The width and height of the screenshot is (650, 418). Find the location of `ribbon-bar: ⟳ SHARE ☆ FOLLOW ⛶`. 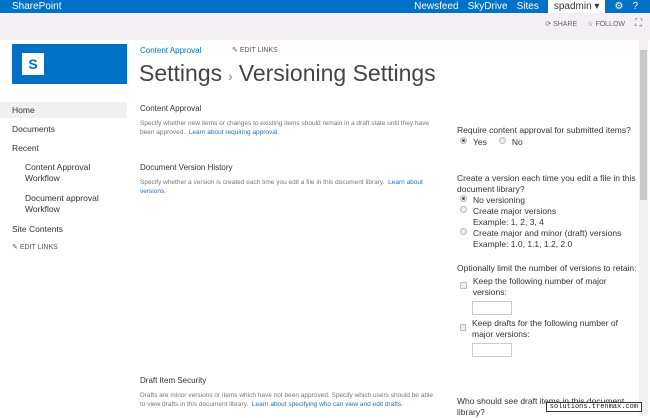

ribbon-bar: ⟳ SHARE ☆ FOLLOW ⛶ is located at coordinates (325, 26).